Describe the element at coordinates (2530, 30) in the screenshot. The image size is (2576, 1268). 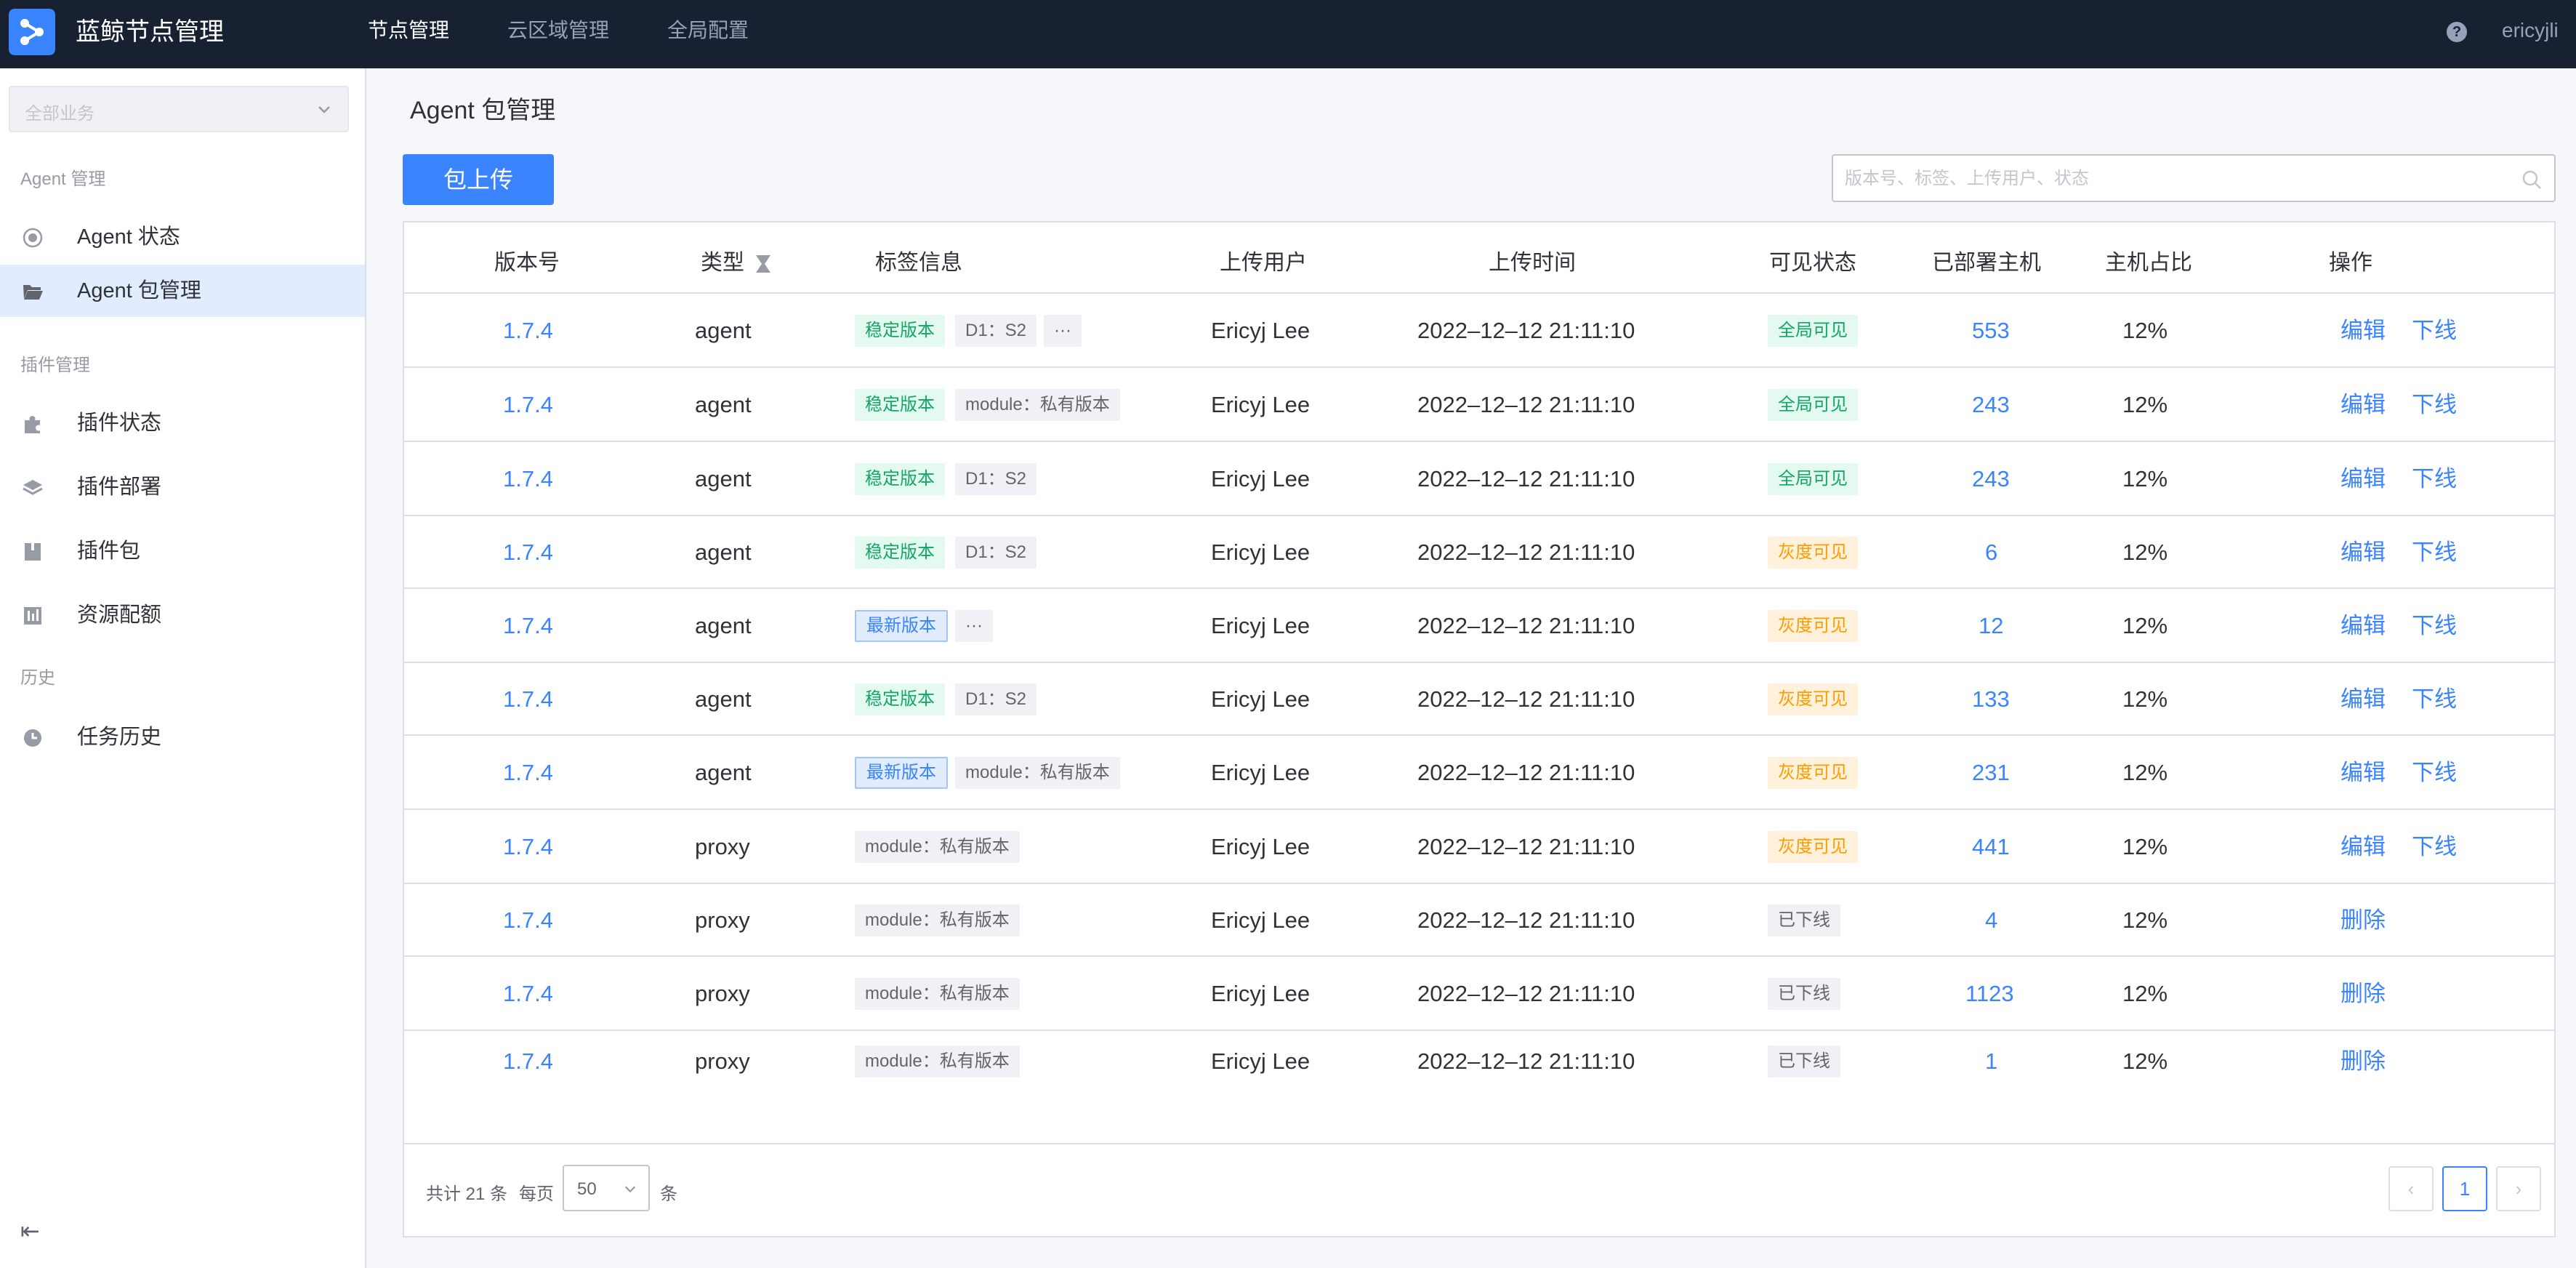
I see `username: ericyjli` at that location.